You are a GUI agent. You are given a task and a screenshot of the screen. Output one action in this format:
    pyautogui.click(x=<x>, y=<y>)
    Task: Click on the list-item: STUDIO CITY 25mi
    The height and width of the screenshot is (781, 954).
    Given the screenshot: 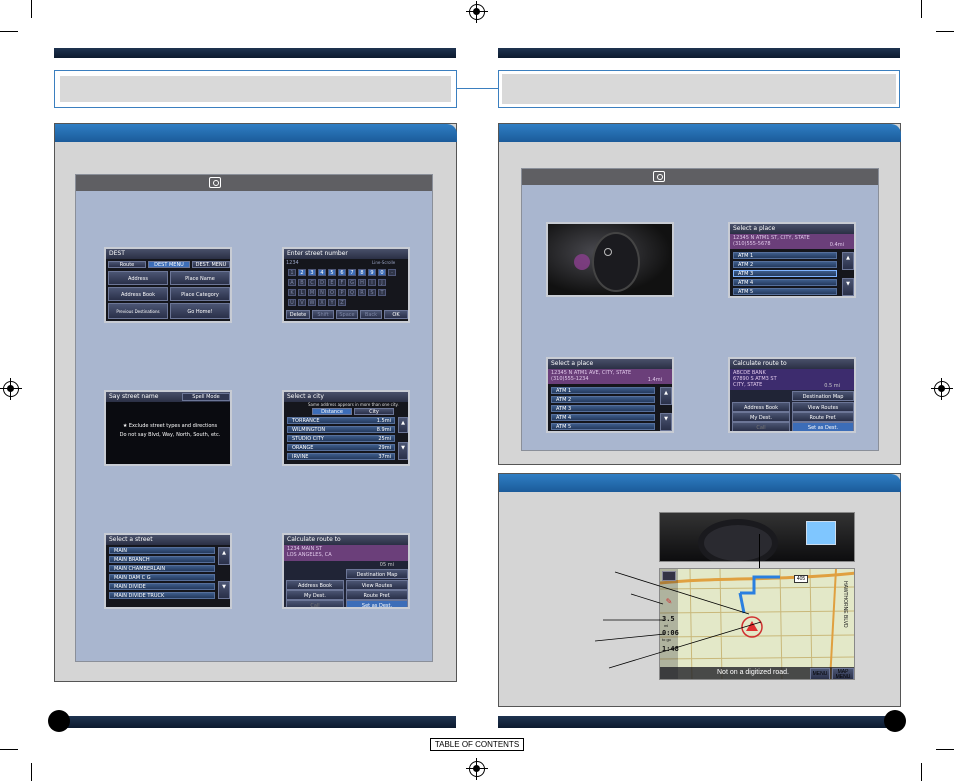 What is the action you would take?
    pyautogui.click(x=341, y=438)
    